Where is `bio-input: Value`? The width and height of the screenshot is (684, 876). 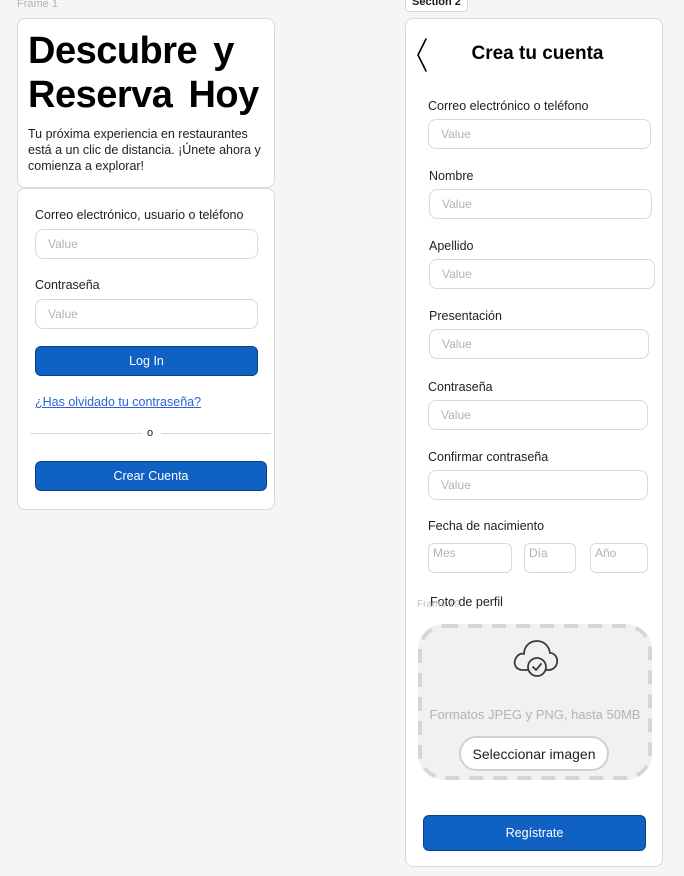
bio-input: Value is located at coordinates (539, 344).